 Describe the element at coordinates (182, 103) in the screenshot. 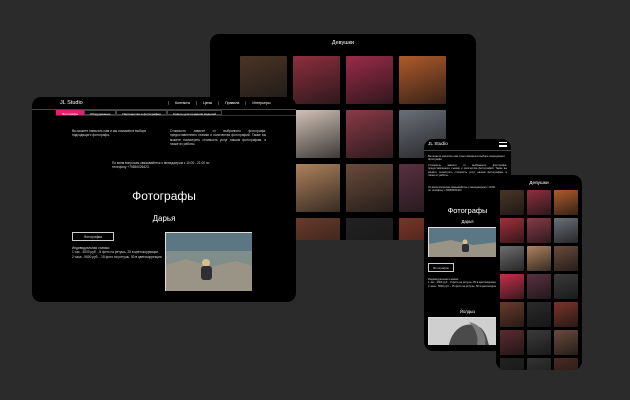

I see `nav-item-contacts: Контакты` at that location.